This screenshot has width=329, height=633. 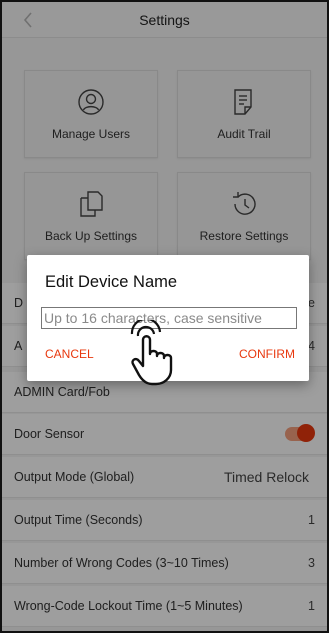 I want to click on dialog-title: Edit Device Name, so click(x=111, y=282).